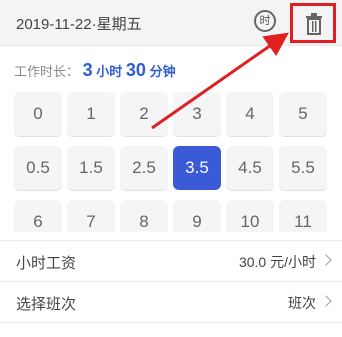 The width and height of the screenshot is (342, 337). What do you see at coordinates (197, 168) in the screenshot?
I see `keypad-key-selected: 3.5` at bounding box center [197, 168].